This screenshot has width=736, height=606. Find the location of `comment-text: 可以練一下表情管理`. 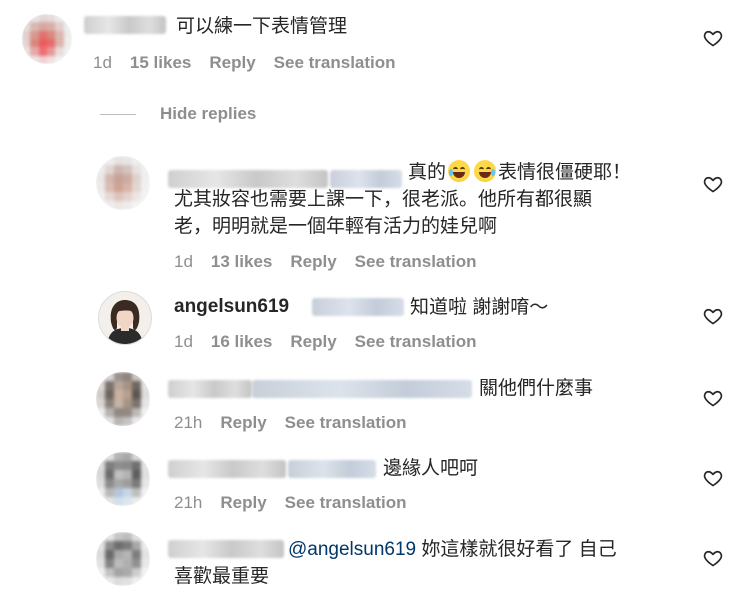

comment-text: 可以練一下表情管理 is located at coordinates (262, 26).